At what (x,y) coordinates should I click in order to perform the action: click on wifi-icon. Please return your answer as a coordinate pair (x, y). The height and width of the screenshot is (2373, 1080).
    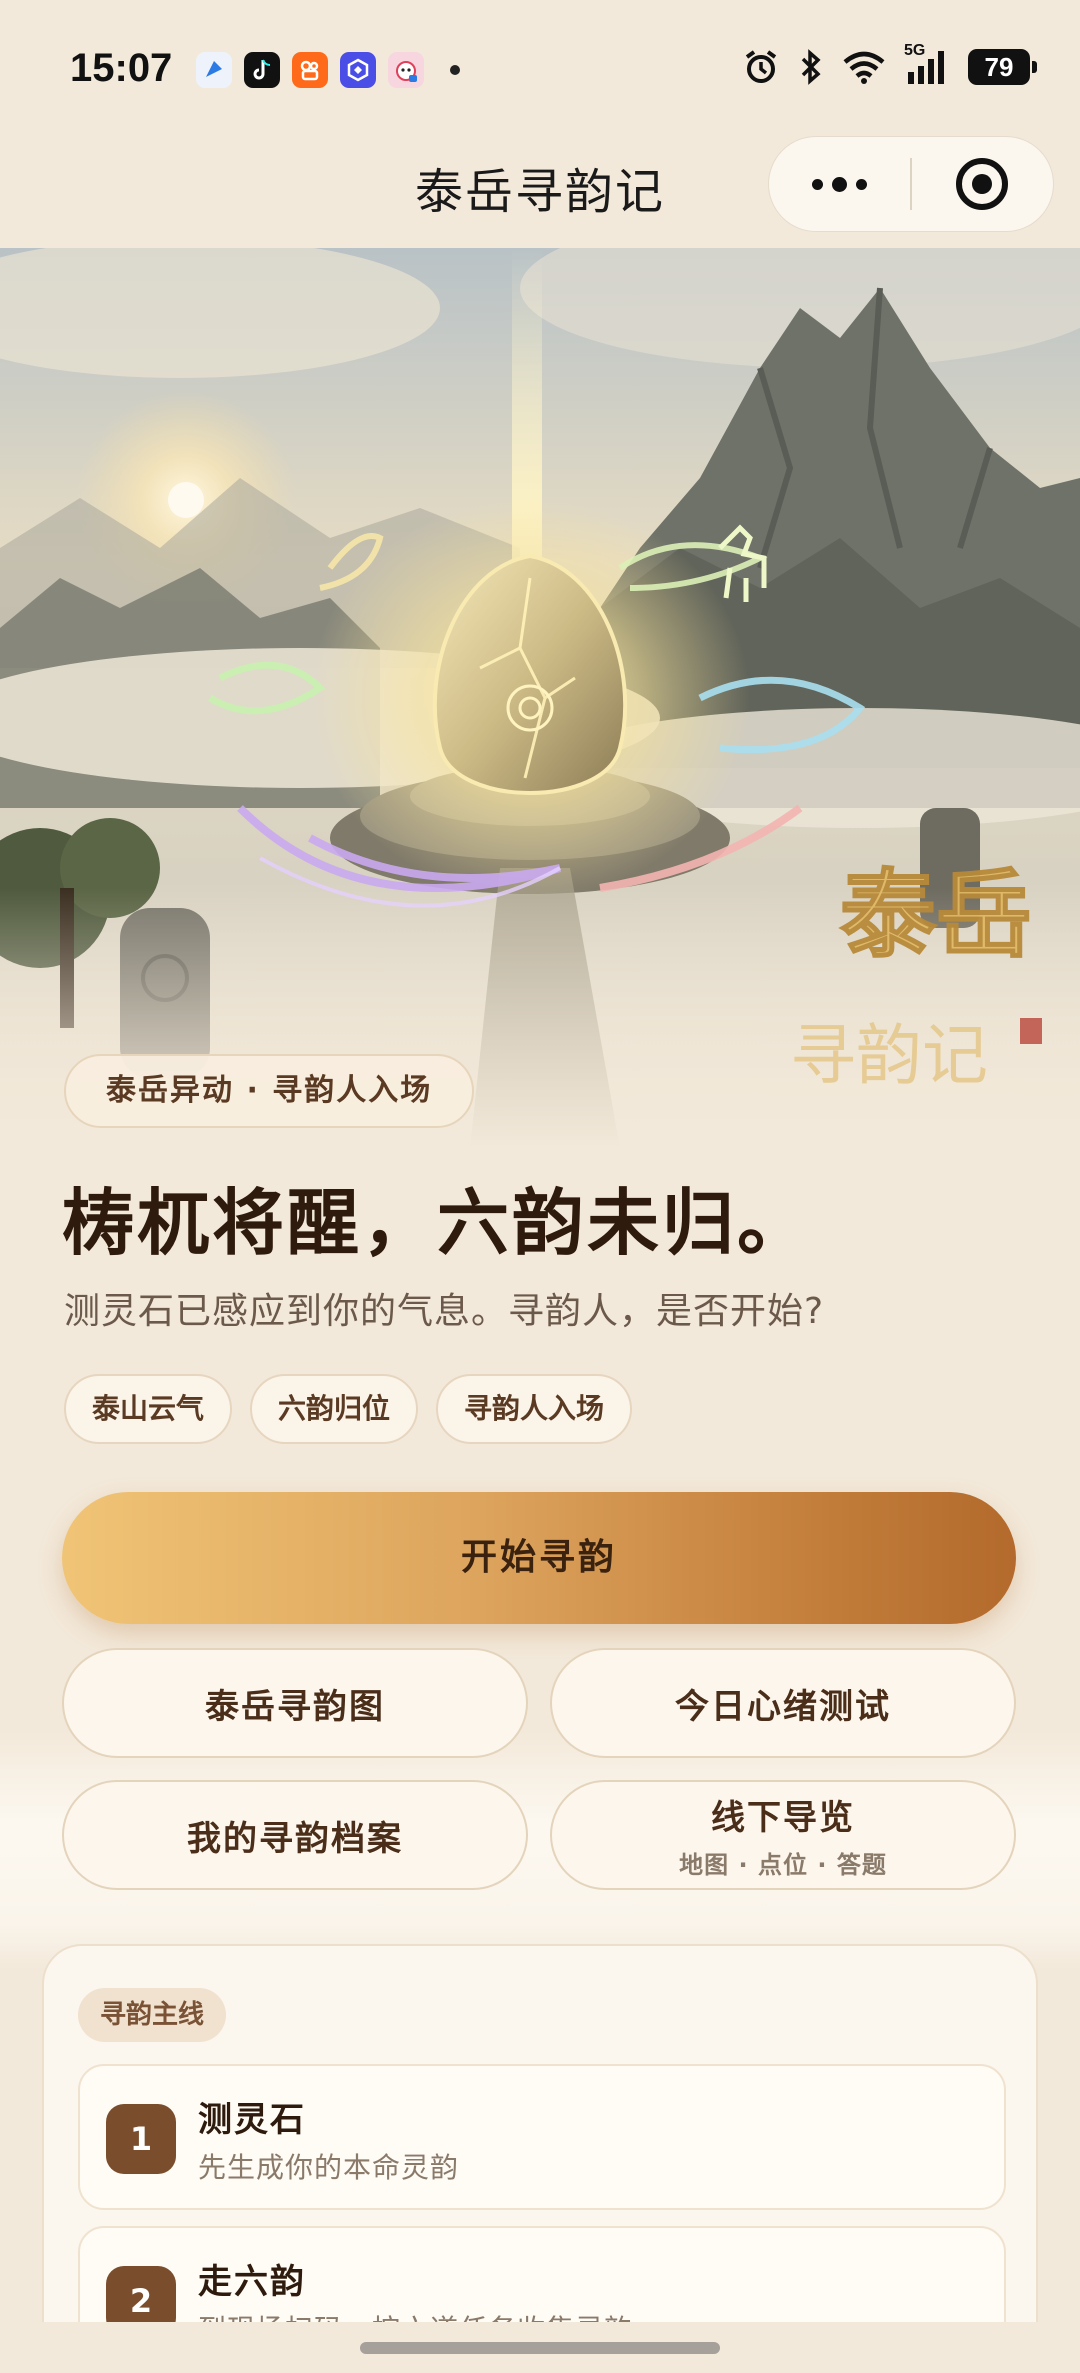
    Looking at the image, I should click on (864, 67).